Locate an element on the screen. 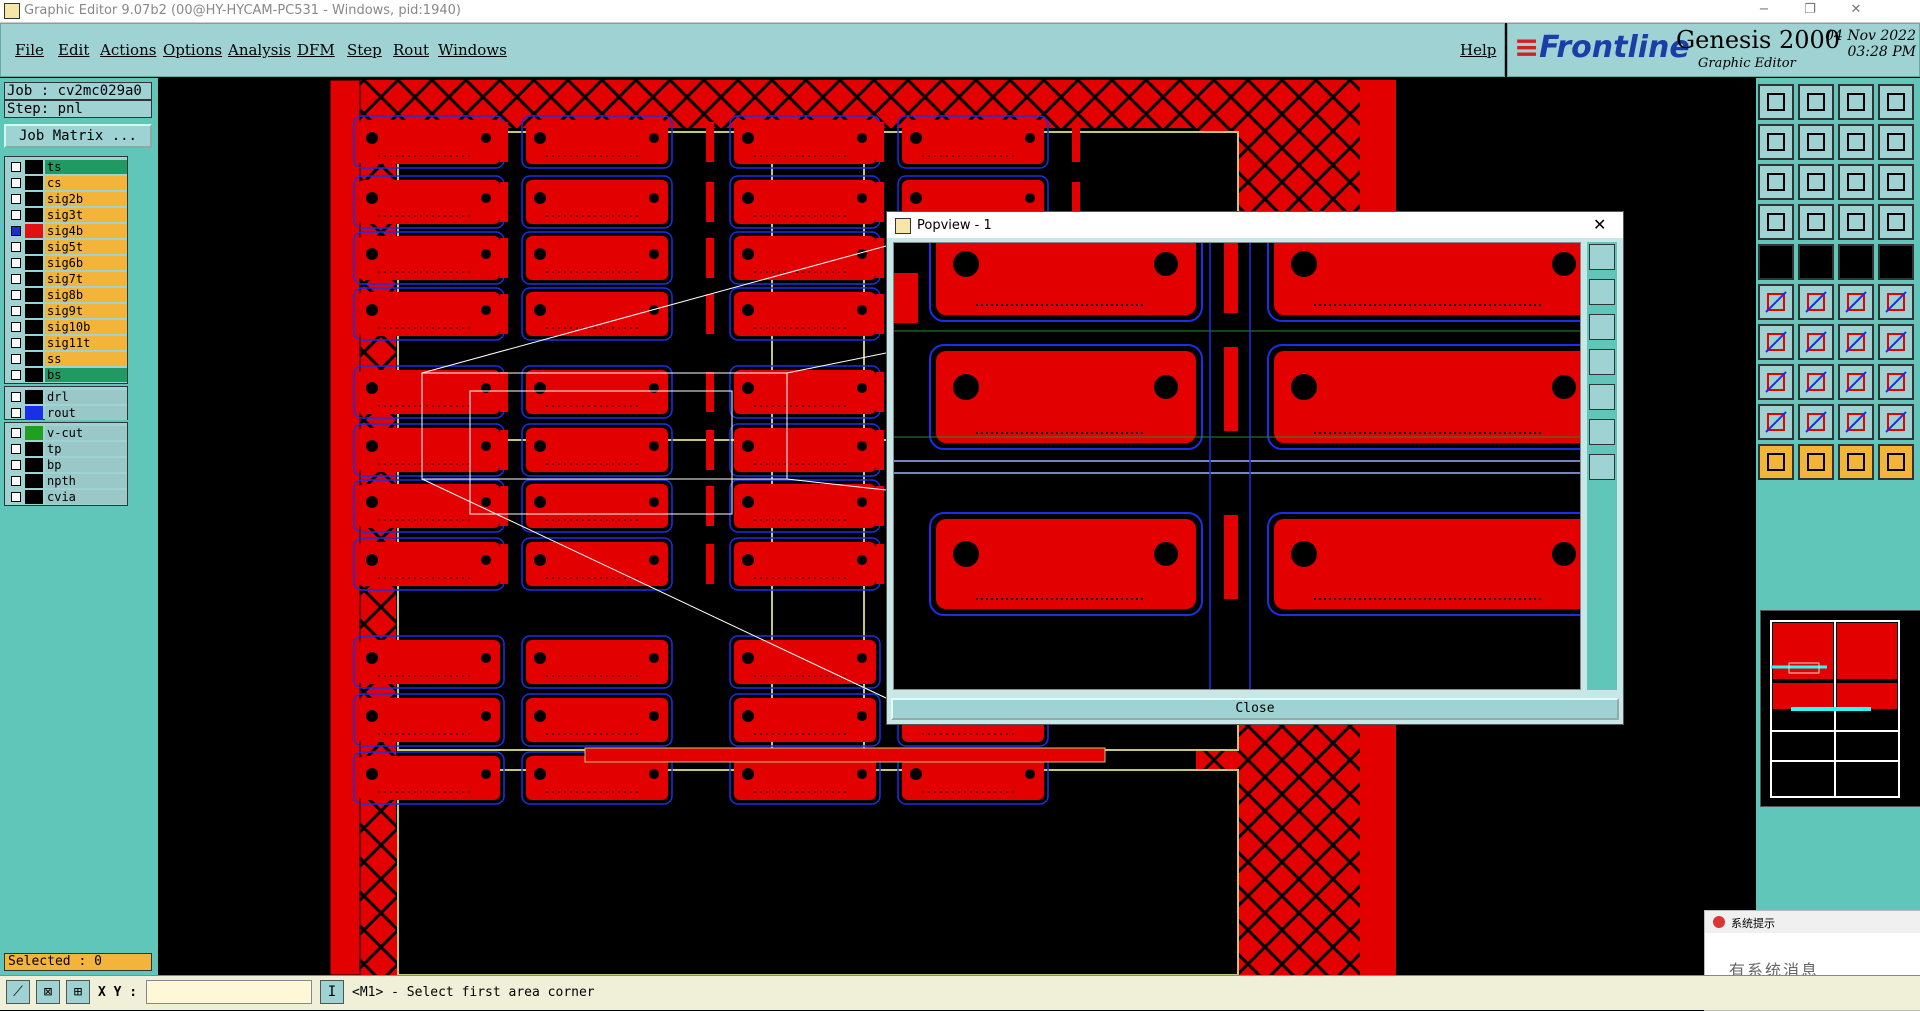  layer-name: sig7t is located at coordinates (86, 279).